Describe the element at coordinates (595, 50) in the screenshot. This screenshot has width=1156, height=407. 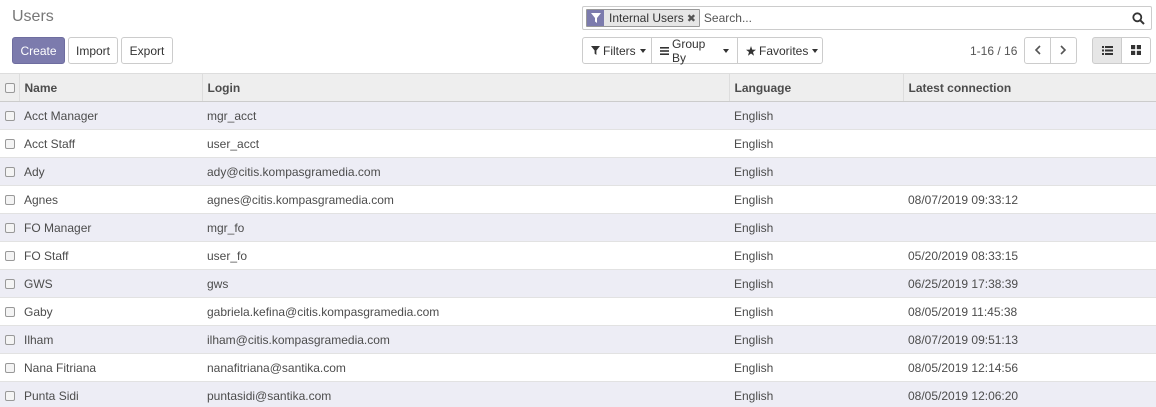
I see `filter-icon` at that location.